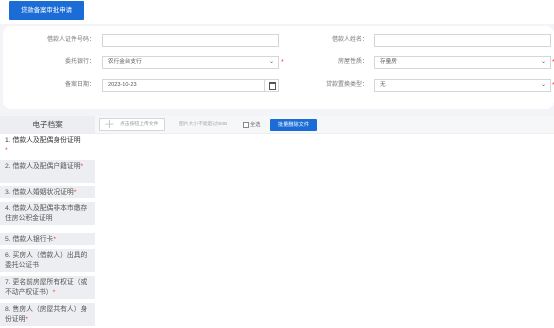 This screenshot has width=554, height=328. Describe the element at coordinates (47, 125) in the screenshot. I see `archive-header: 电子档案` at that location.